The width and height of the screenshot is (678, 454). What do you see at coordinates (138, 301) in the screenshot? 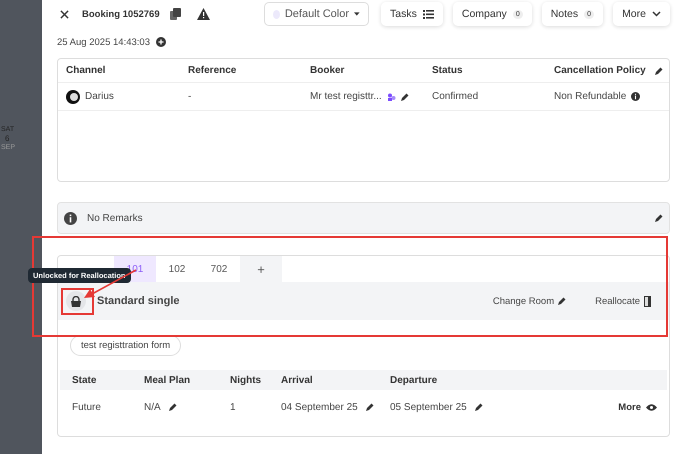
I see `room-name: Standard single` at bounding box center [138, 301].